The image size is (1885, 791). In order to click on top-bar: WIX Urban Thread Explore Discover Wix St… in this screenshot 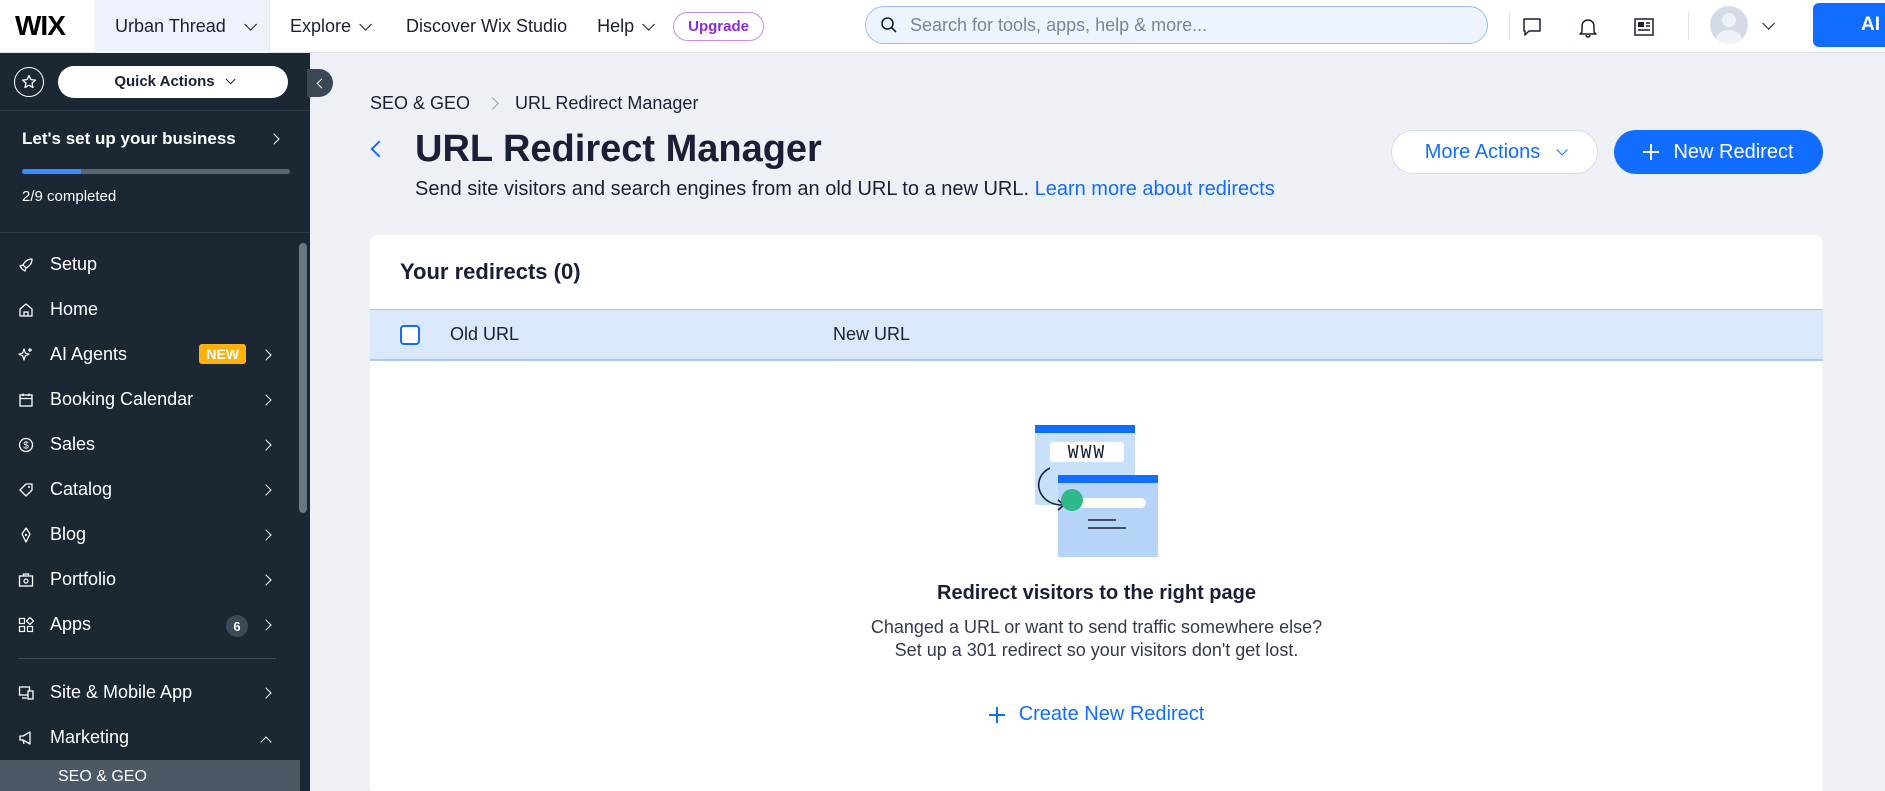, I will do `click(942, 26)`.